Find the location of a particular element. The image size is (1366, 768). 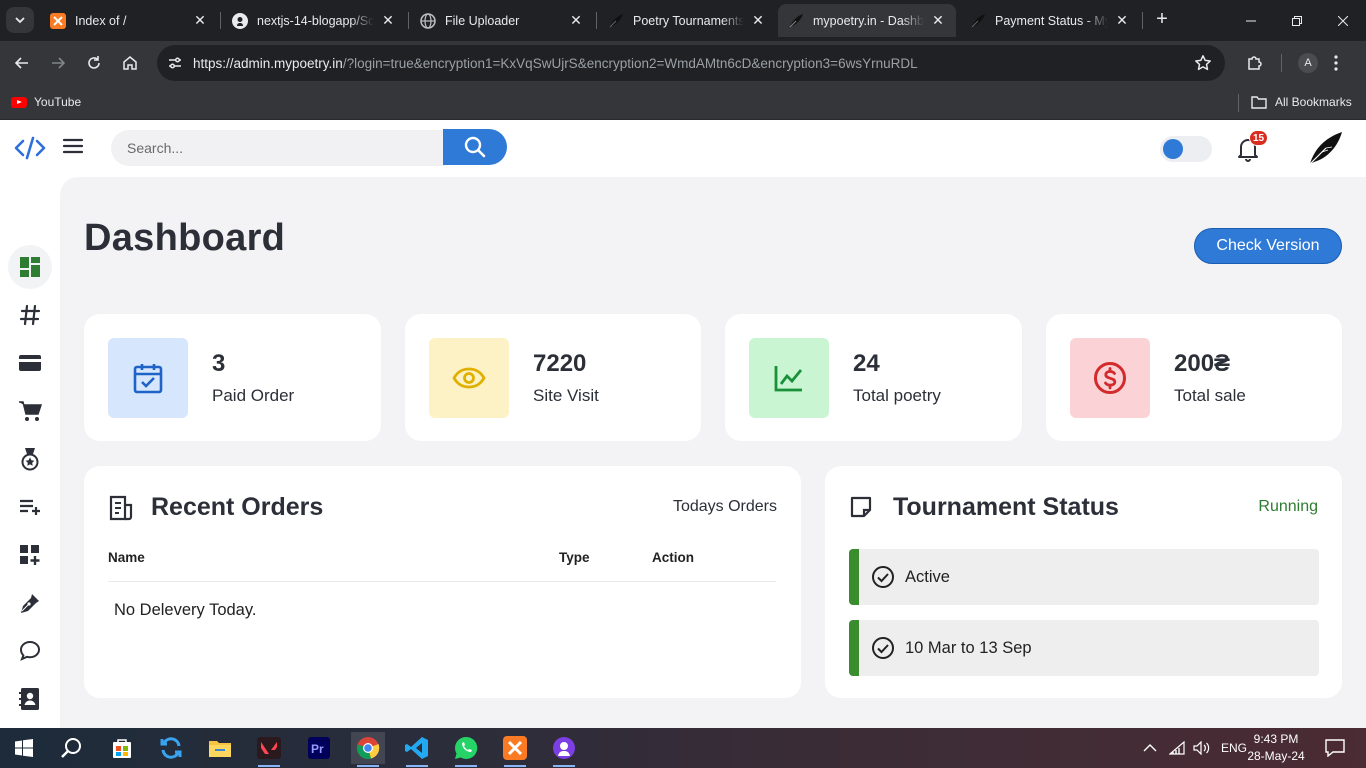

sidebar-item-contacts is located at coordinates (30, 699).